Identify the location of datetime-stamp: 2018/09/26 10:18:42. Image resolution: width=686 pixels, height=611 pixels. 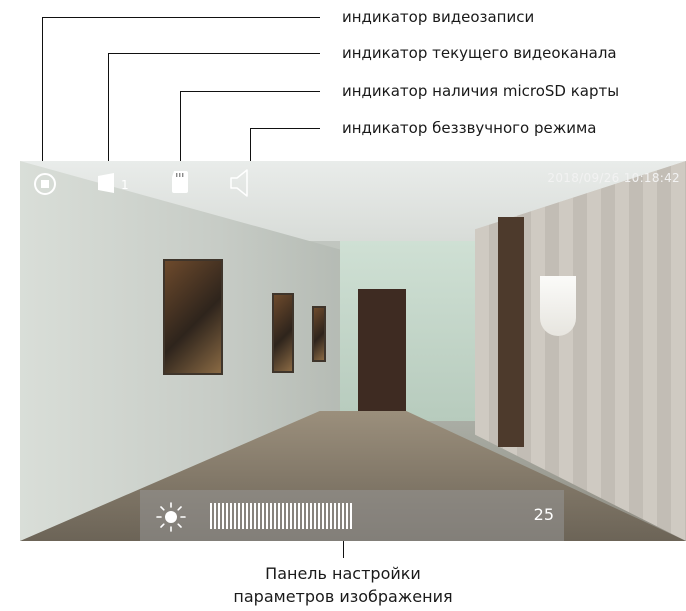
(613, 178).